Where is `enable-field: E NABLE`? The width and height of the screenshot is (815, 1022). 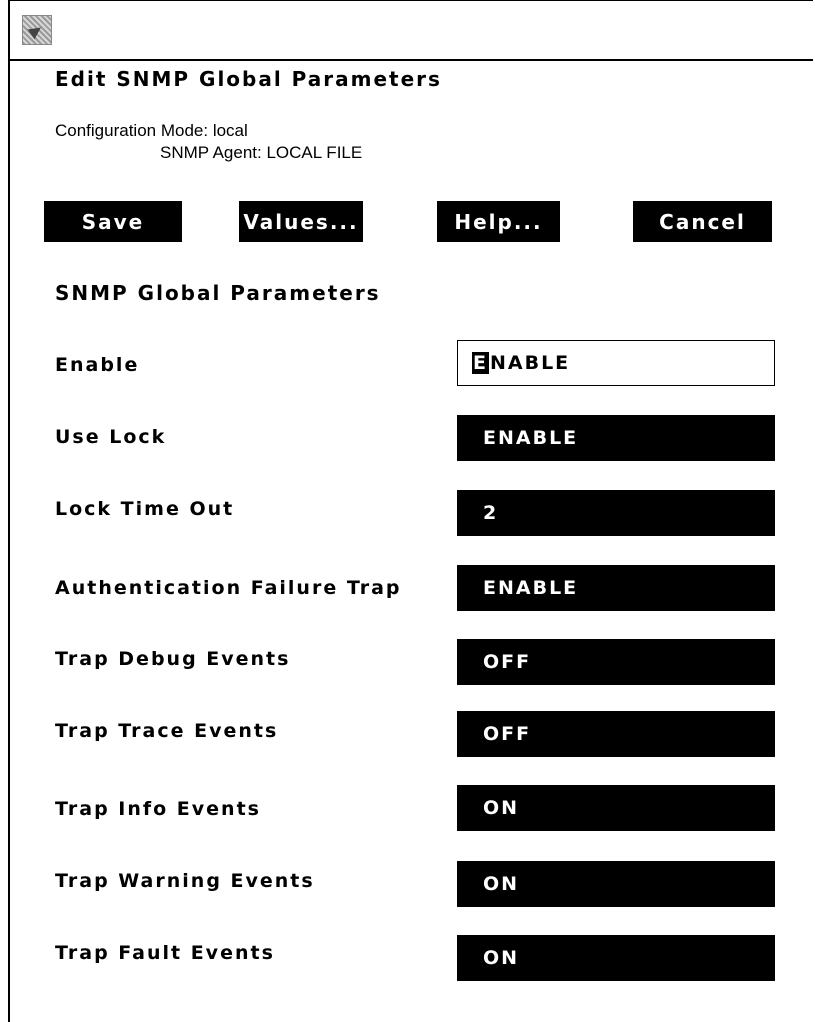
enable-field: E NABLE is located at coordinates (616, 363).